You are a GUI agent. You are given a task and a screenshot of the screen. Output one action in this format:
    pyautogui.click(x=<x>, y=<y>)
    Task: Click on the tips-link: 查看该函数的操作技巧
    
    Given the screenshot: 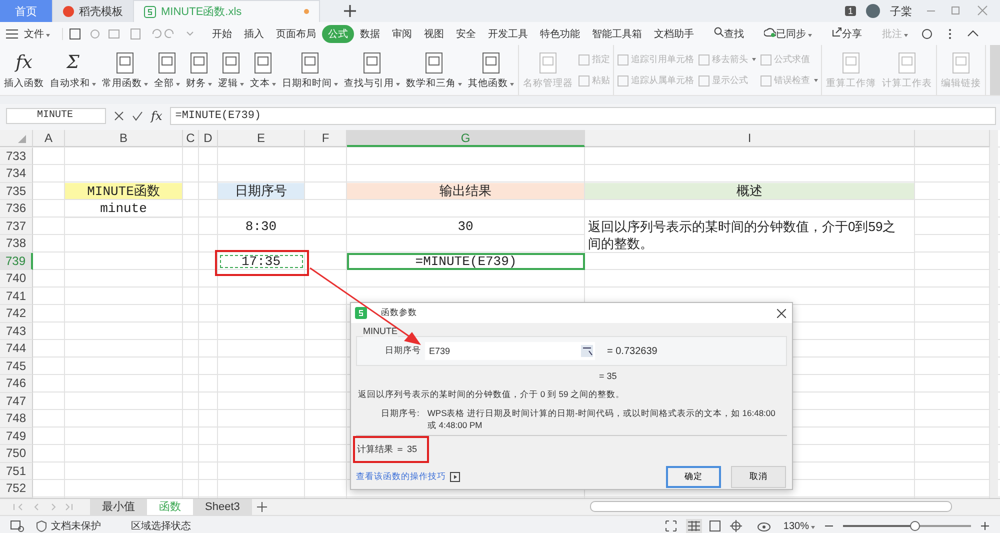 What is the action you would take?
    pyautogui.click(x=401, y=477)
    